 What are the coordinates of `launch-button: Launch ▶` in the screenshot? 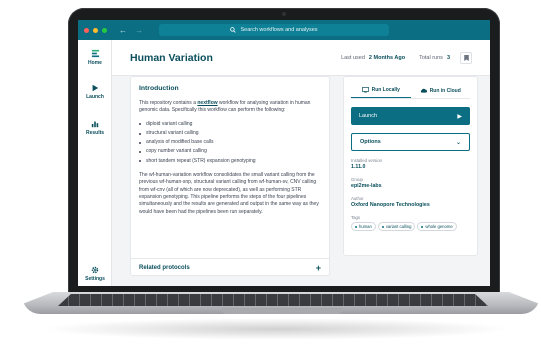 It's located at (410, 116).